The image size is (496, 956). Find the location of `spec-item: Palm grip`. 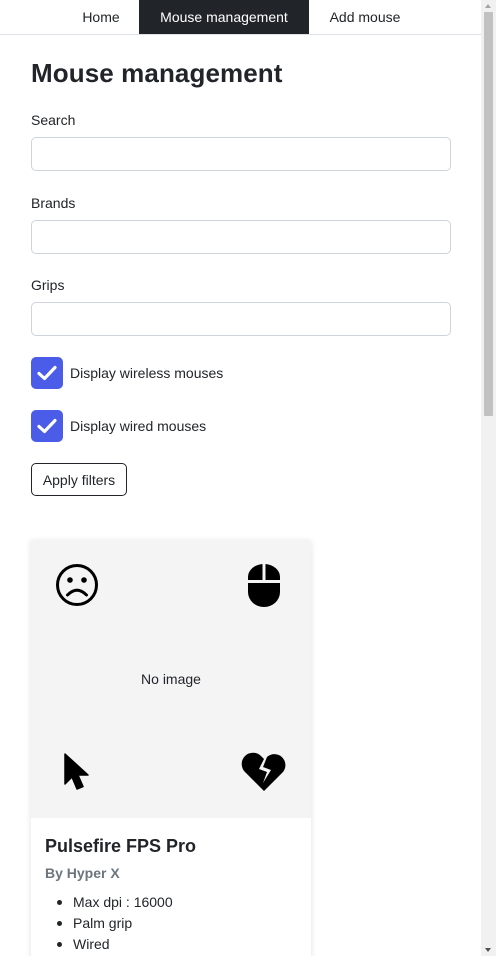

spec-item: Palm grip is located at coordinates (109, 923).